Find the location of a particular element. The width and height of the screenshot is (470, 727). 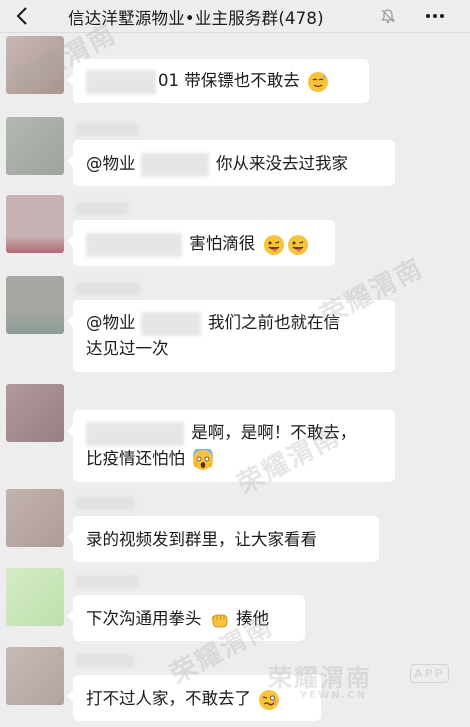

message-bubble: 录的视频发到群里，让大家看看 is located at coordinates (223, 539).